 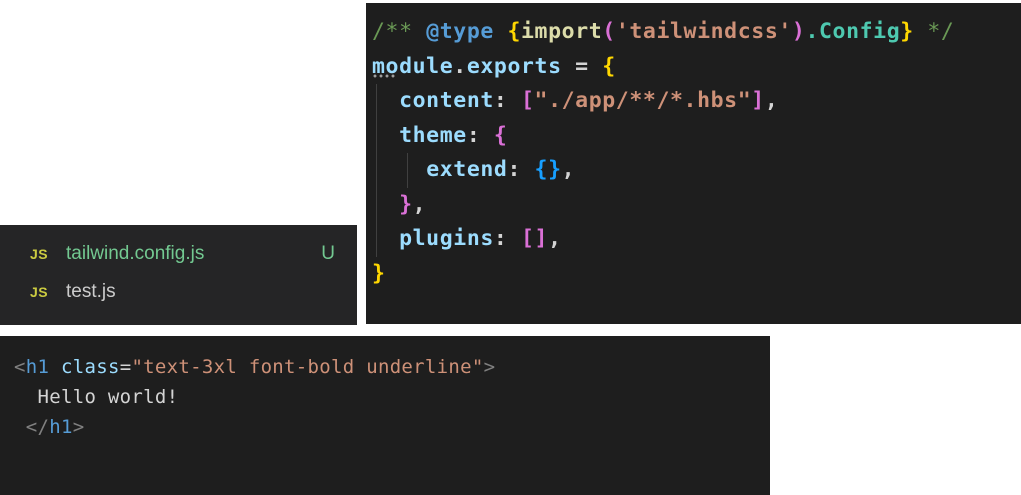 What do you see at coordinates (693, 135) in the screenshot?
I see `code-line-4: theme: {` at bounding box center [693, 135].